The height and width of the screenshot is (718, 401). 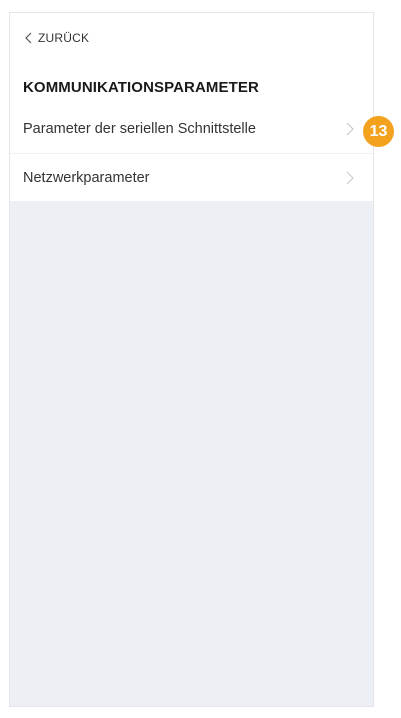 What do you see at coordinates (64, 38) in the screenshot?
I see `back-label: ZURÜCK` at bounding box center [64, 38].